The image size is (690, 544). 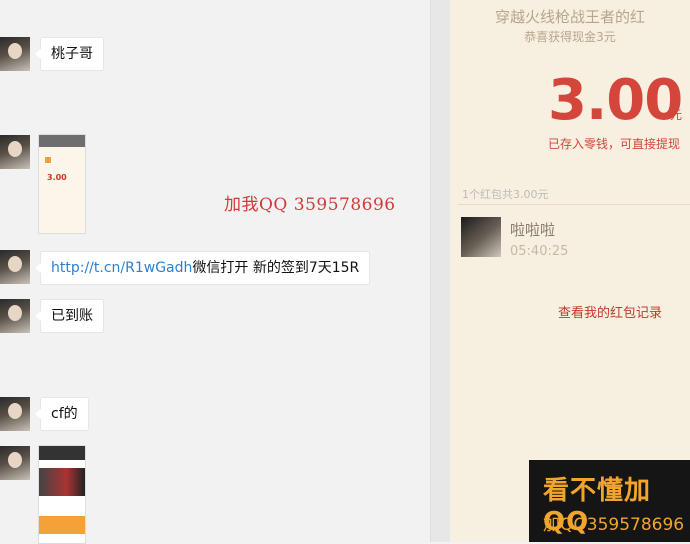 I want to click on message-bubble: http://t.cn/R1wGadh微信打开 新的签到7天15R, so click(x=202, y=268).